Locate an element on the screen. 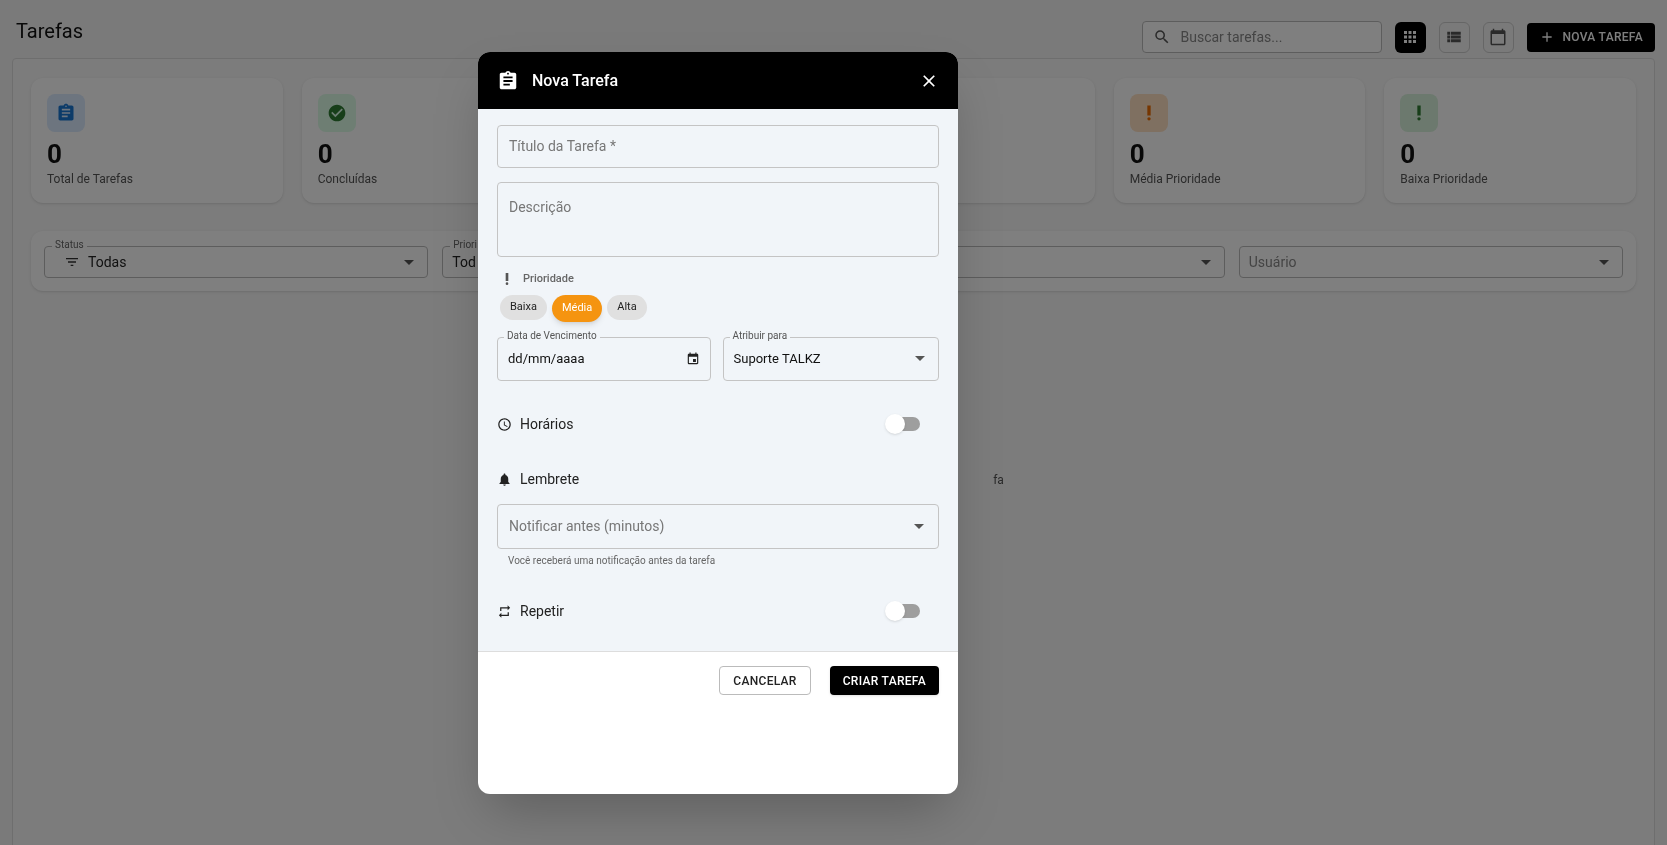 The width and height of the screenshot is (1667, 845). field-placeholder: Título da Tarefa * is located at coordinates (562, 146).